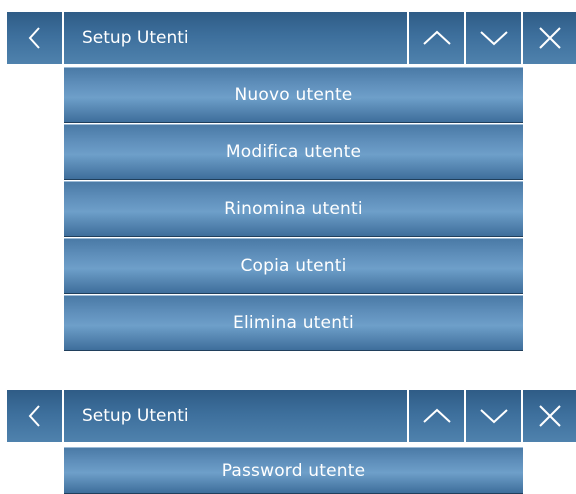  Describe the element at coordinates (293, 209) in the screenshot. I see `rename-users-button: Rinomina utenti` at that location.